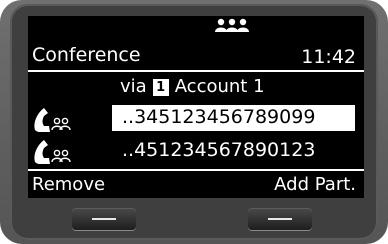 The width and height of the screenshot is (388, 244). I want to click on via-label: via, so click(133, 86).